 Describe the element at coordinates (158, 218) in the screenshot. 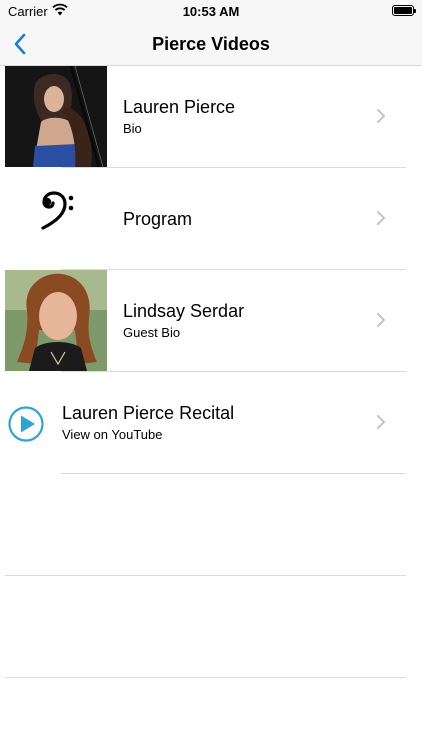

I see `row-title: Program` at that location.